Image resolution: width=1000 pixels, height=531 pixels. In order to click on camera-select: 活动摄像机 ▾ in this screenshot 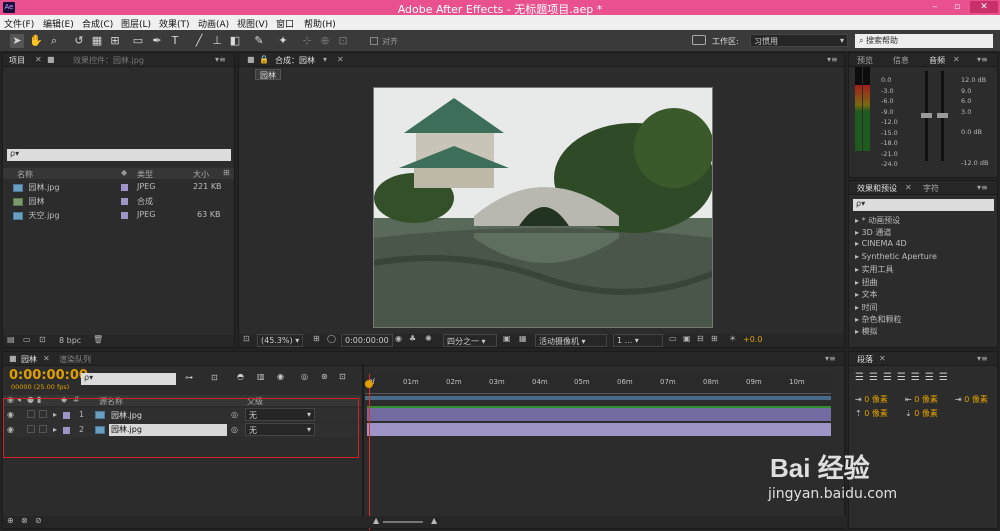, I will do `click(571, 340)`.